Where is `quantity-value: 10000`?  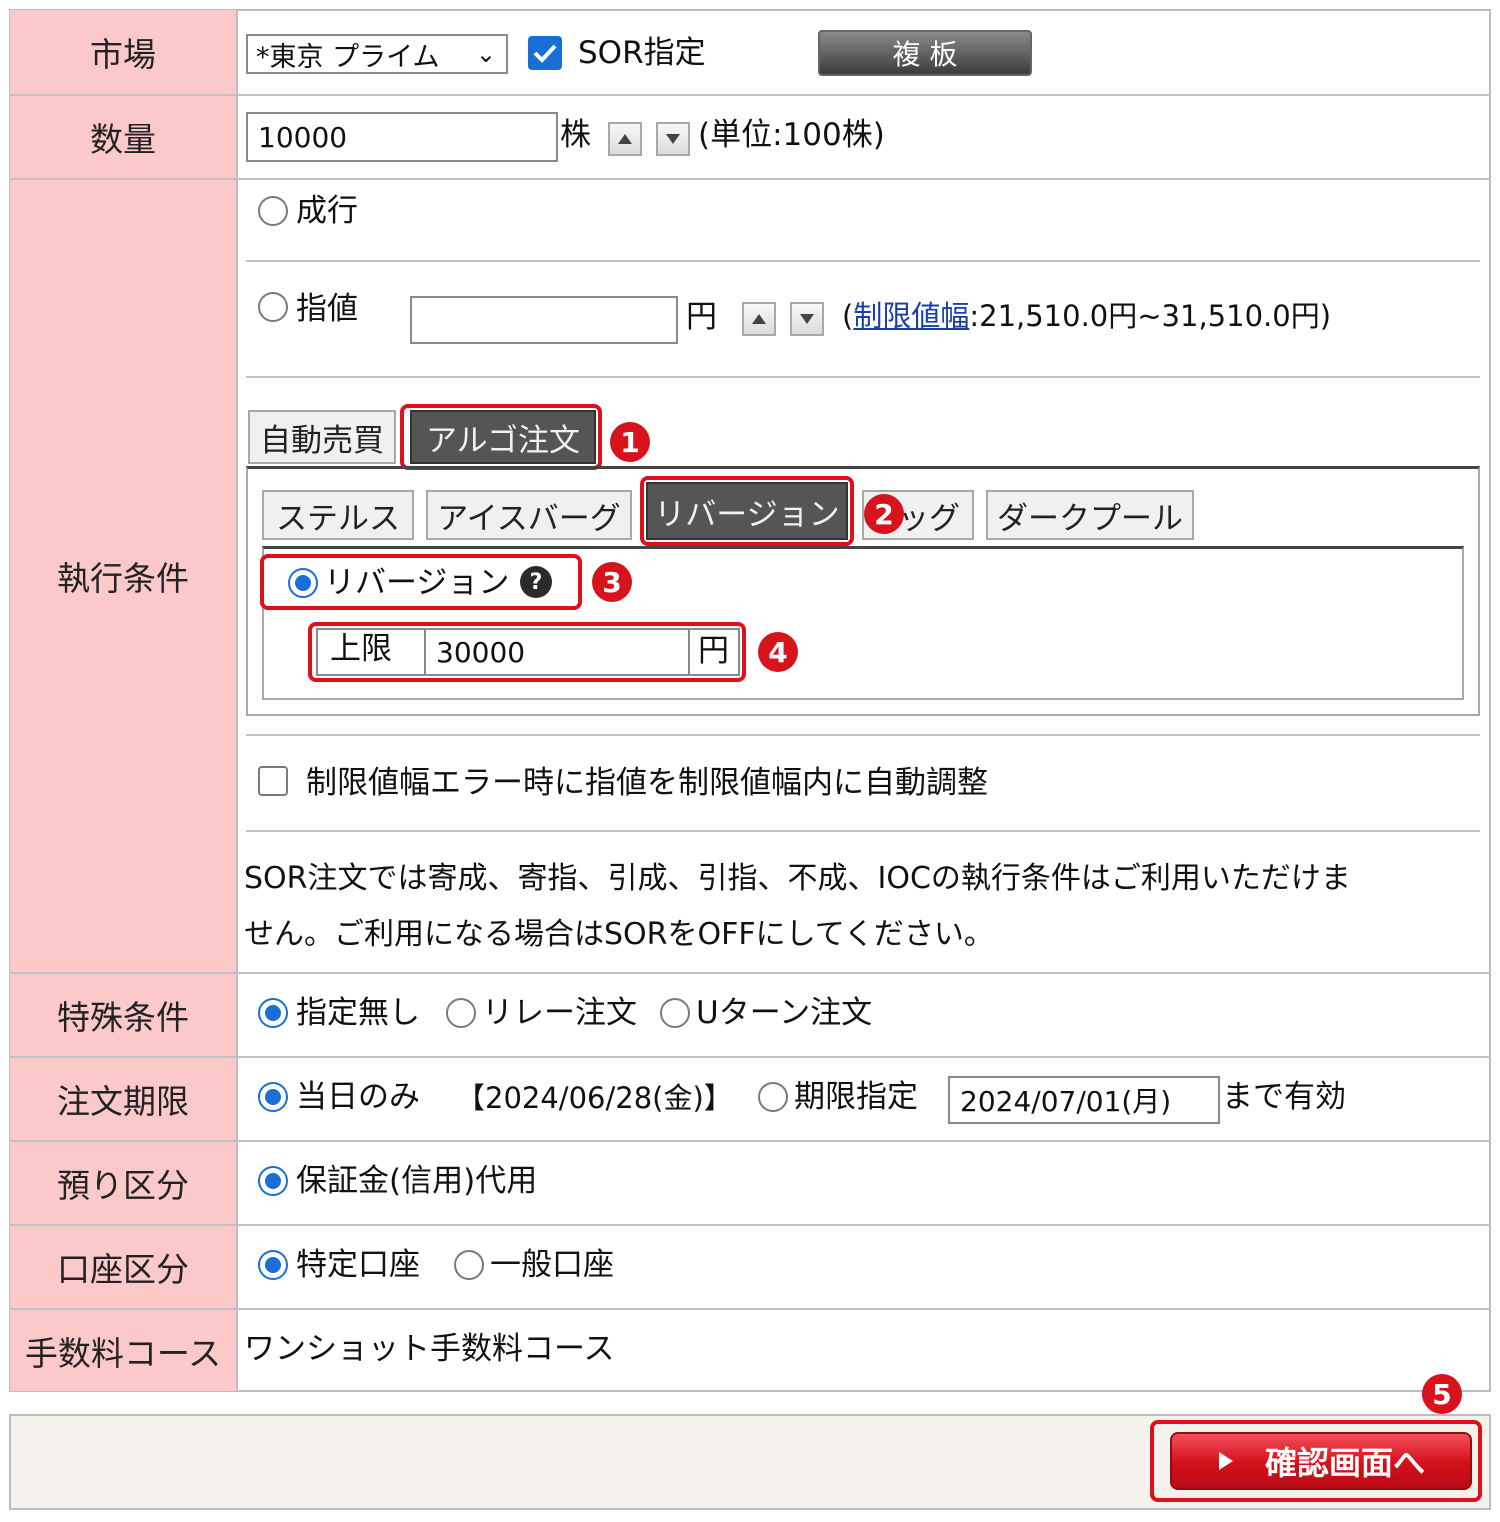 quantity-value: 10000 is located at coordinates (303, 137).